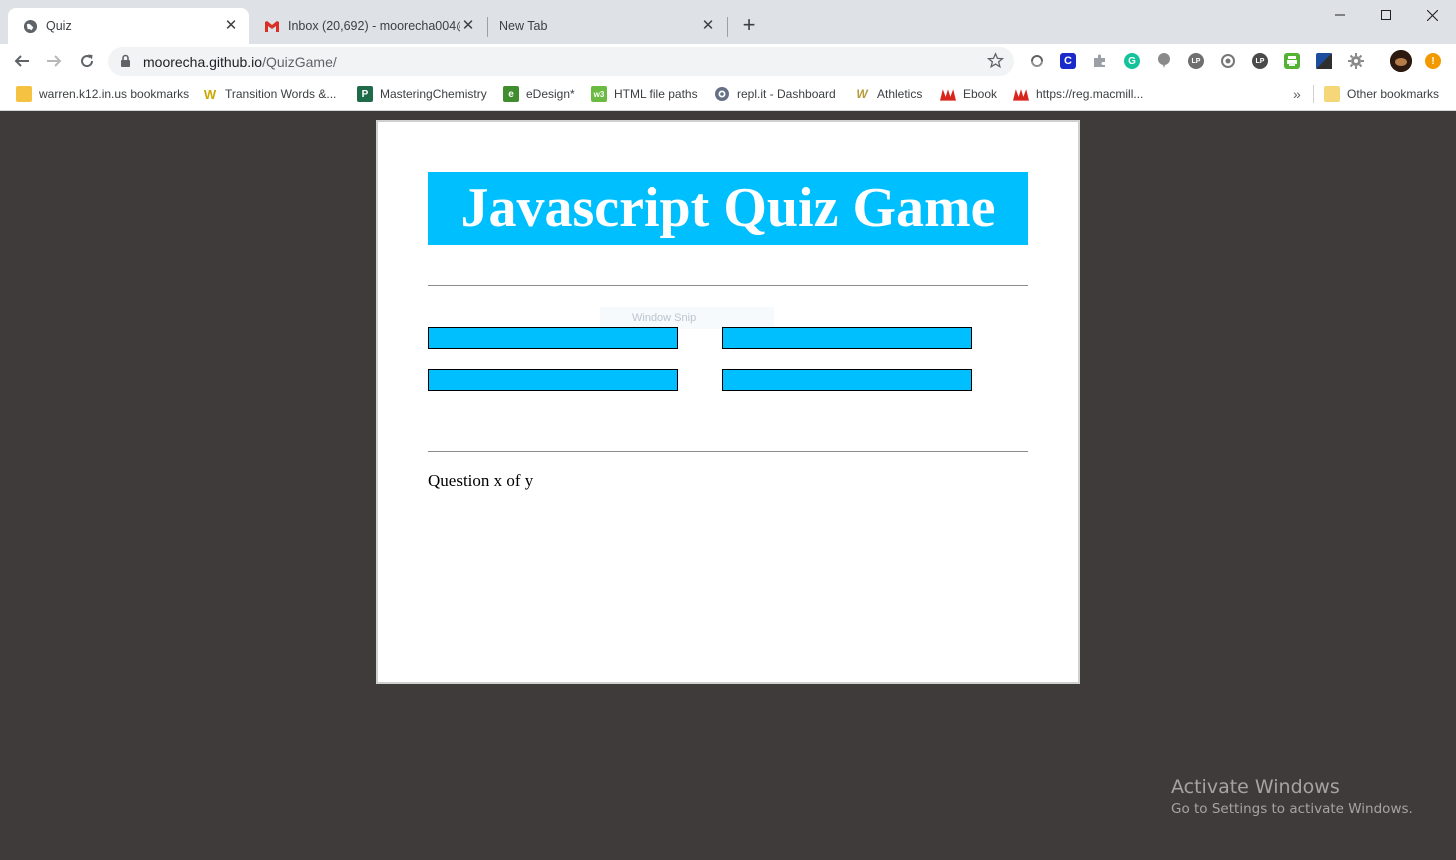 The height and width of the screenshot is (860, 1456). Describe the element at coordinates (599, 94) in the screenshot. I see `w3-icon: w3` at that location.